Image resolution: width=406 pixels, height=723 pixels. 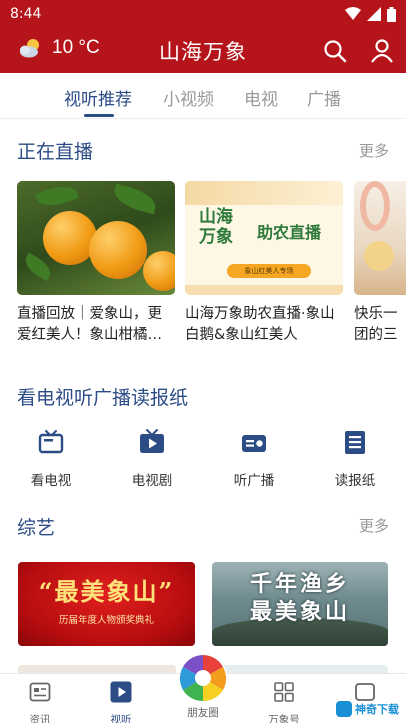 What do you see at coordinates (374, 14) in the screenshot?
I see `signal-icon` at bounding box center [374, 14].